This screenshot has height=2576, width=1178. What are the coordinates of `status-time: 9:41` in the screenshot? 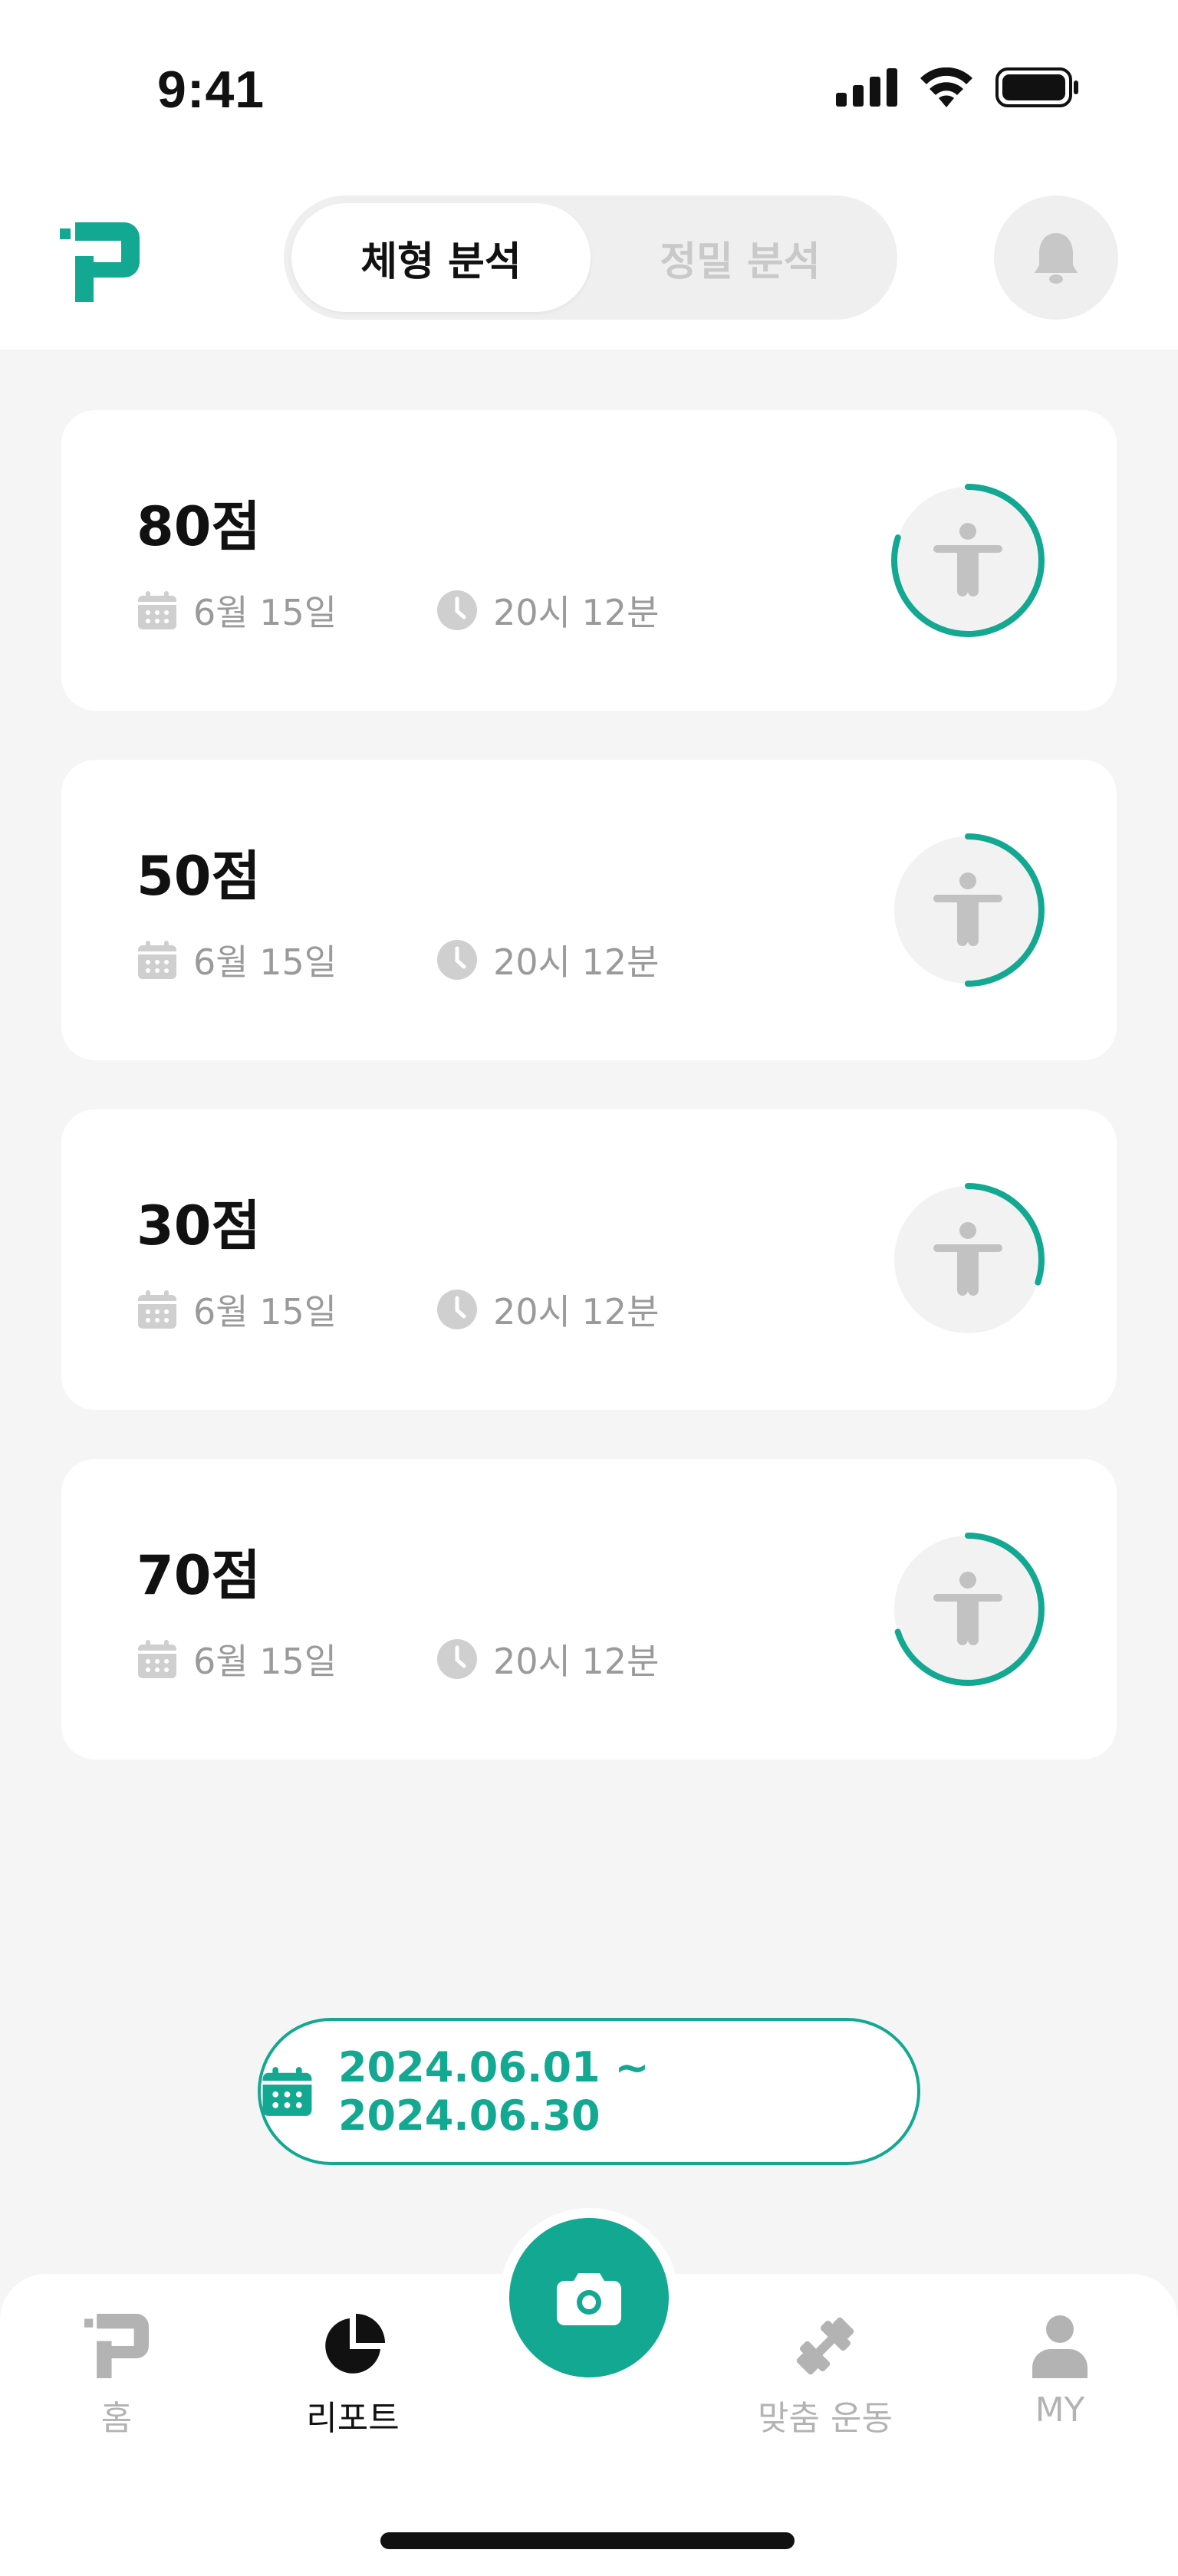 It's located at (211, 90).